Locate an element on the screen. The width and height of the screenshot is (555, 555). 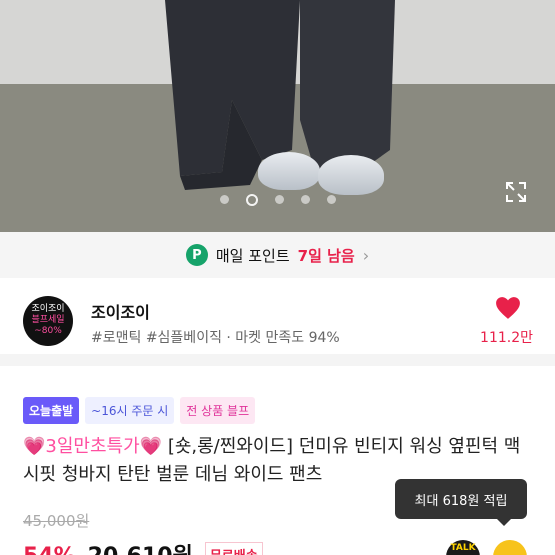
left-shoe is located at coordinates (289, 171).